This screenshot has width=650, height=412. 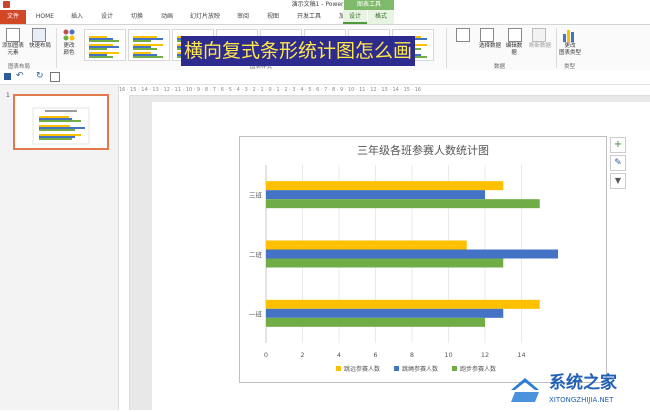 I want to click on watermark-brand-text: 系统之家, so click(x=583, y=382).